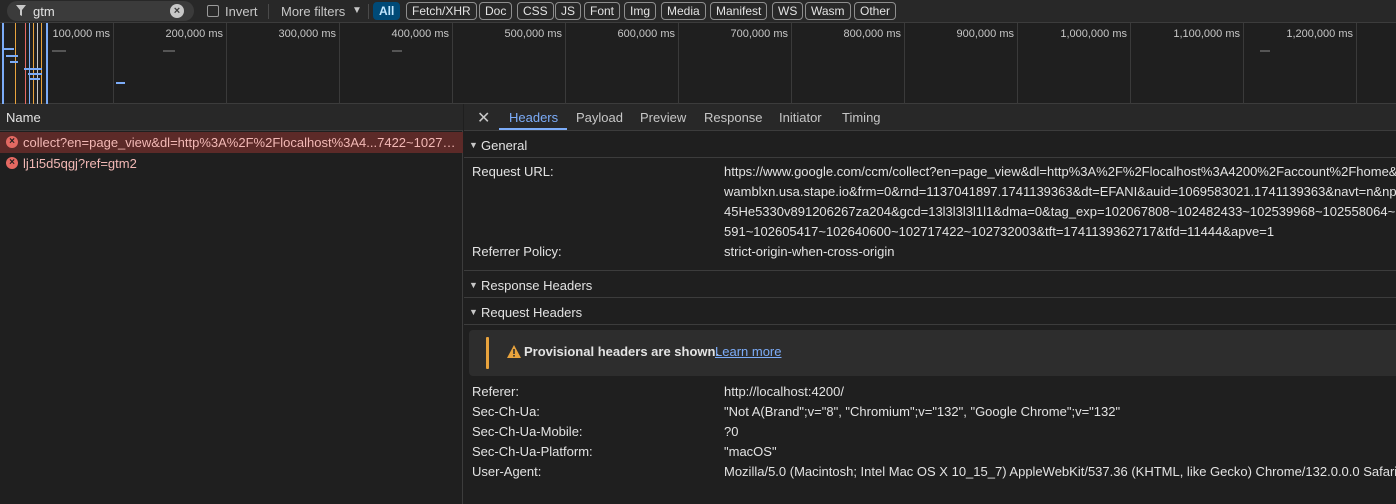 The height and width of the screenshot is (504, 1396). What do you see at coordinates (177, 11) in the screenshot?
I see `clear-icon: ×` at bounding box center [177, 11].